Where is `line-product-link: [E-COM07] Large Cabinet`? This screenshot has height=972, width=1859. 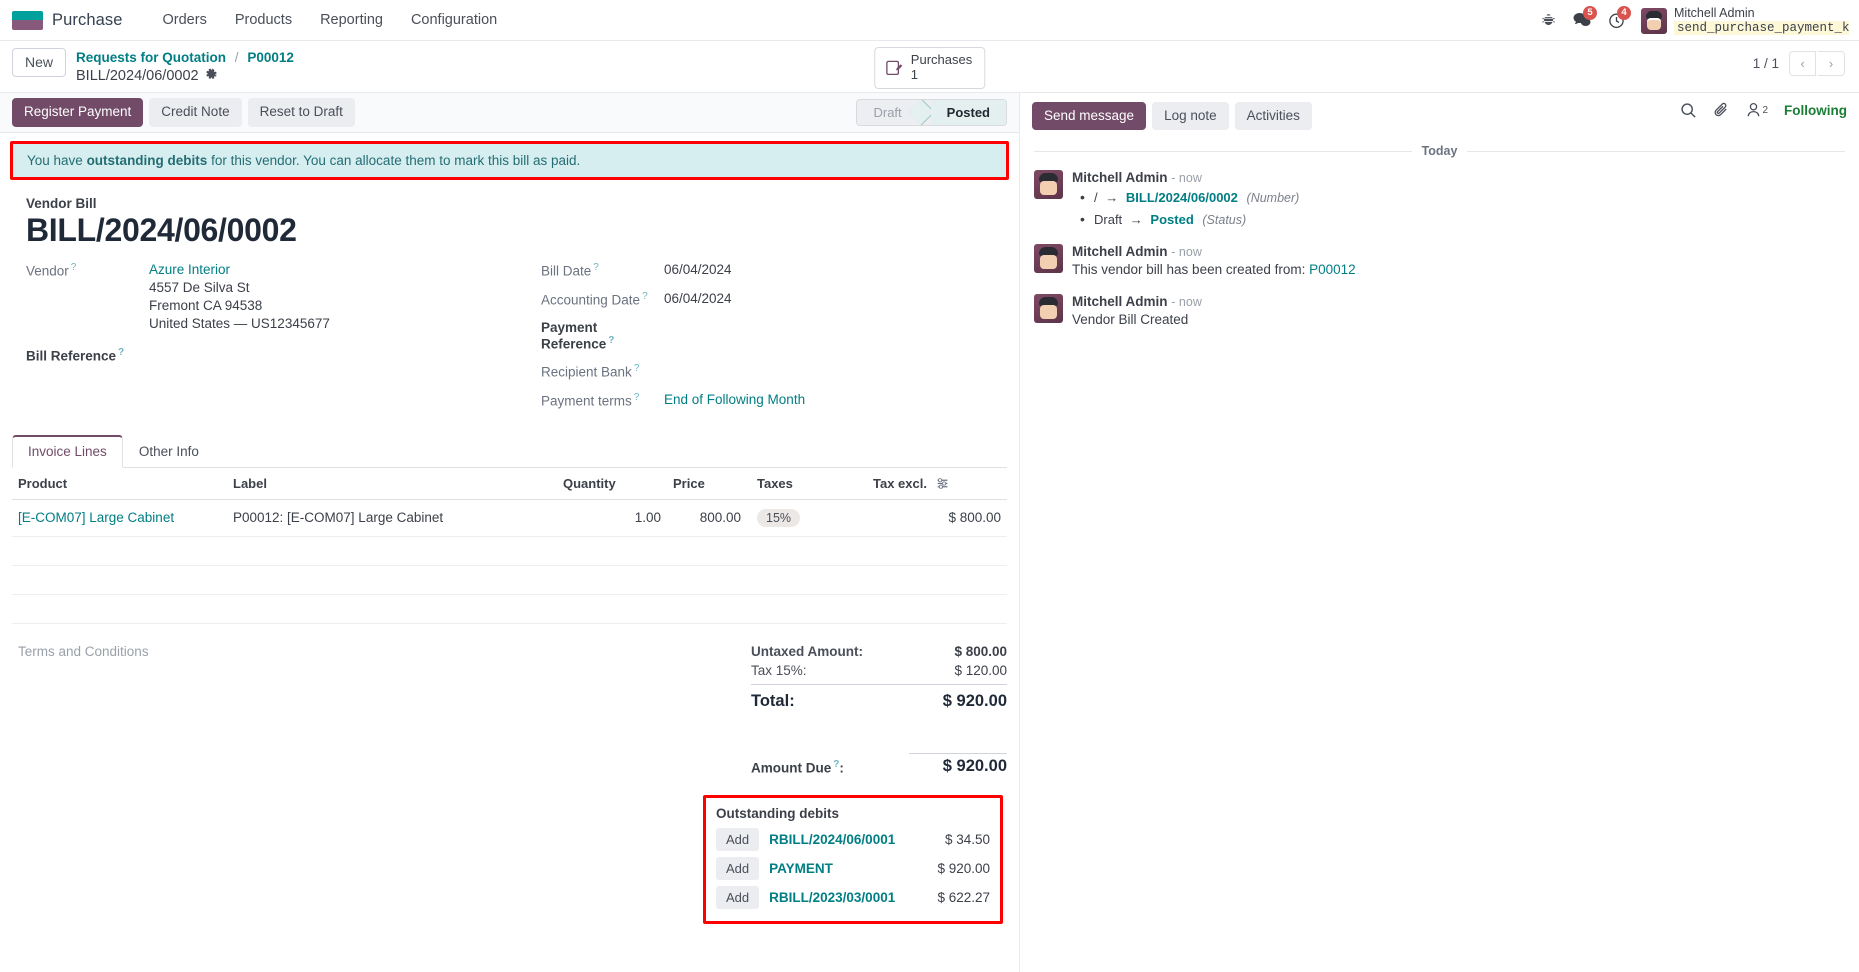
line-product-link: [E-COM07] Large Cabinet is located at coordinates (96, 517).